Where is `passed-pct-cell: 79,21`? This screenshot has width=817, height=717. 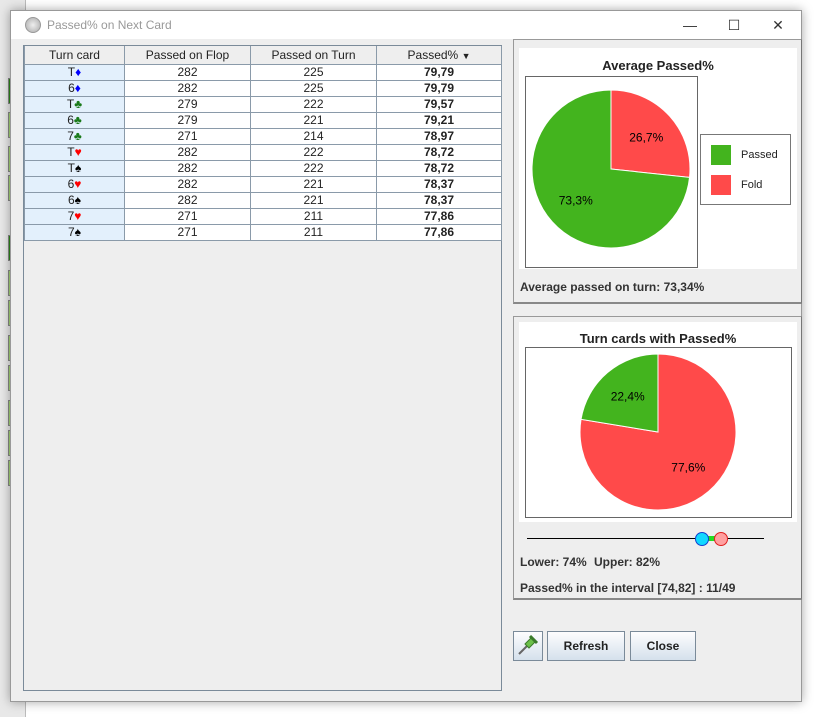 passed-pct-cell: 79,21 is located at coordinates (439, 120).